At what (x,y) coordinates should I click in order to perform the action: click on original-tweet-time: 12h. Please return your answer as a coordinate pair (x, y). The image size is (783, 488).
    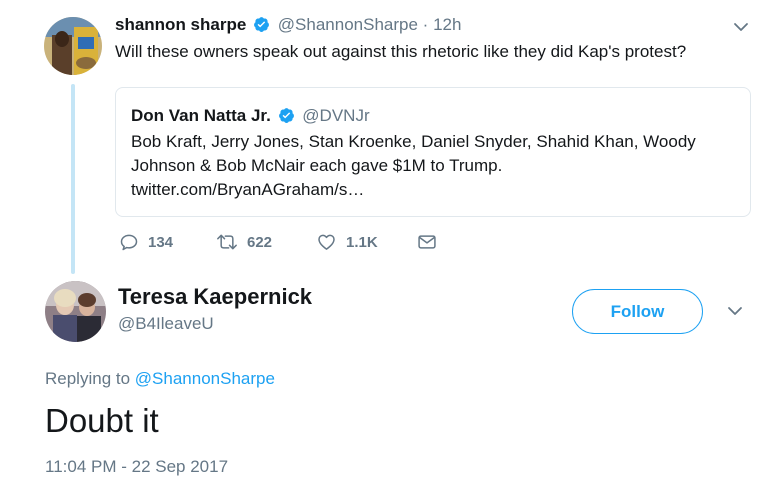
    Looking at the image, I should click on (447, 24).